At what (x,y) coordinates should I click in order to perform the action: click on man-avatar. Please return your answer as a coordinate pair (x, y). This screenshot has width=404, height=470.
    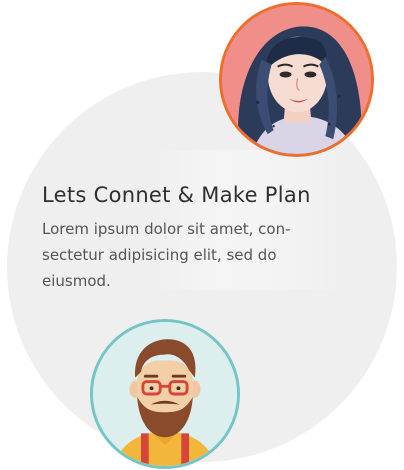
    Looking at the image, I should click on (165, 394).